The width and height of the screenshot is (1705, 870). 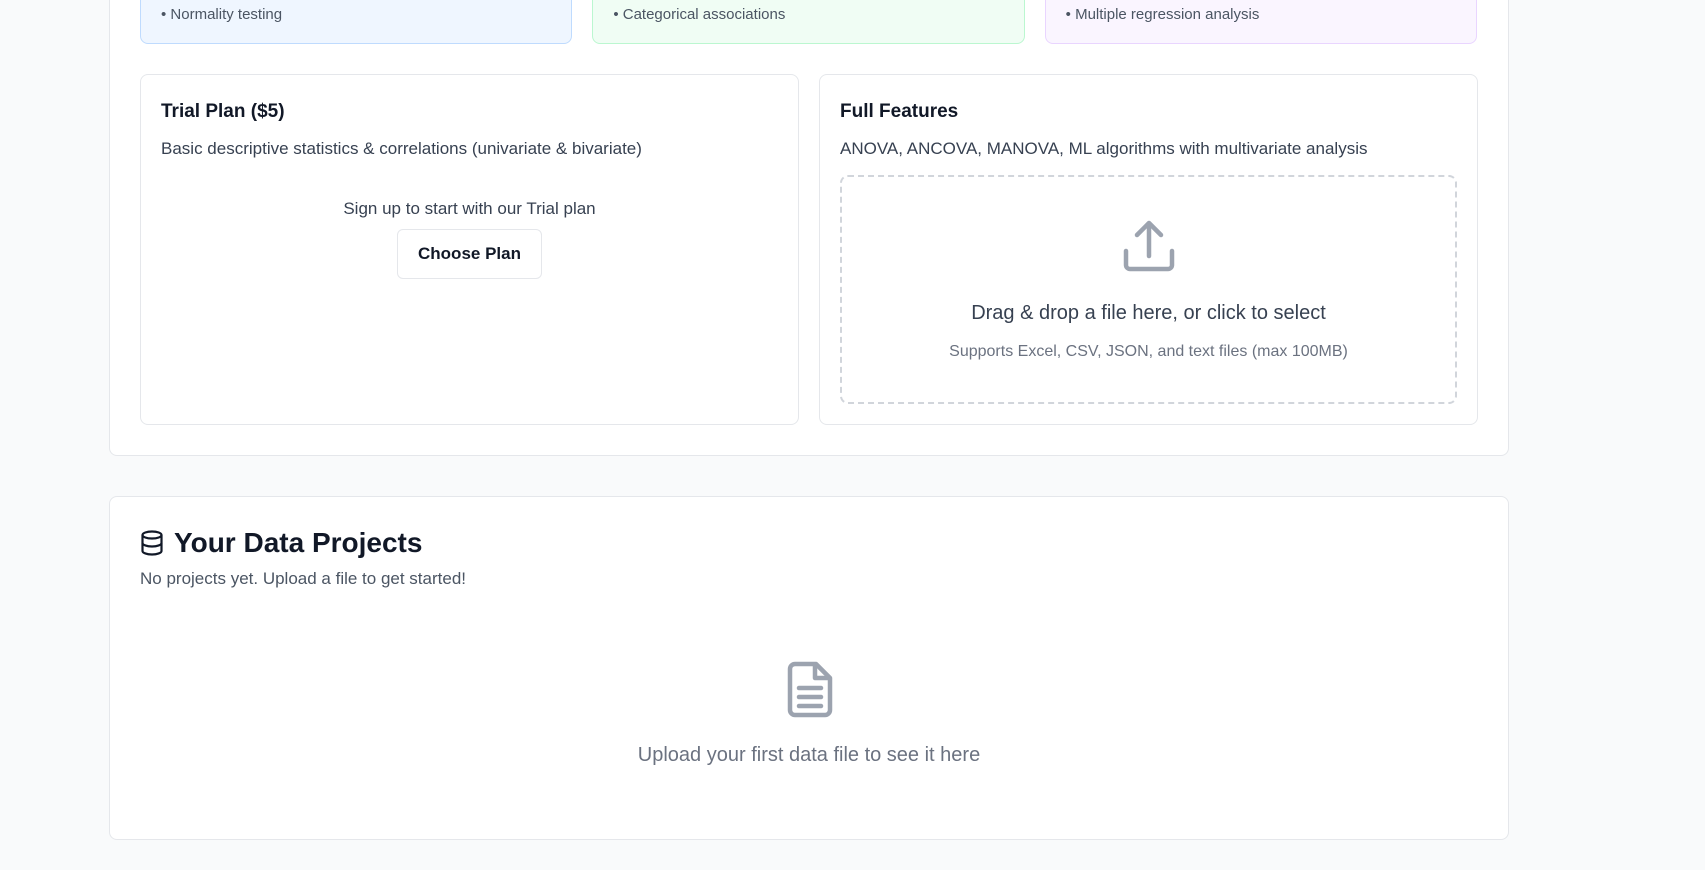 I want to click on projects-header: Your Data Projects, so click(x=281, y=543).